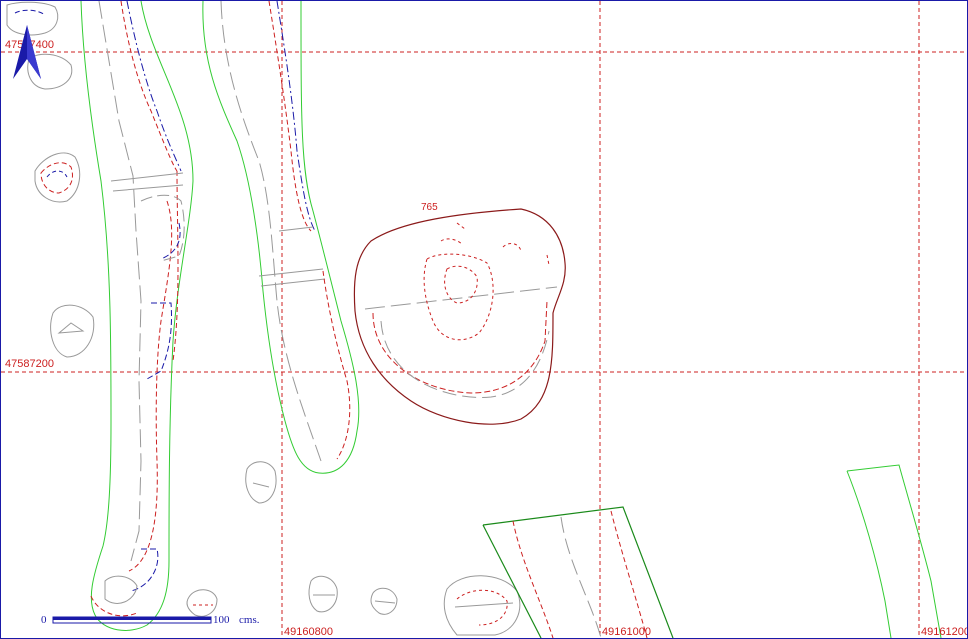 The height and width of the screenshot is (639, 968). What do you see at coordinates (459, 313) in the screenshot?
I see `parcel-765: 765` at bounding box center [459, 313].